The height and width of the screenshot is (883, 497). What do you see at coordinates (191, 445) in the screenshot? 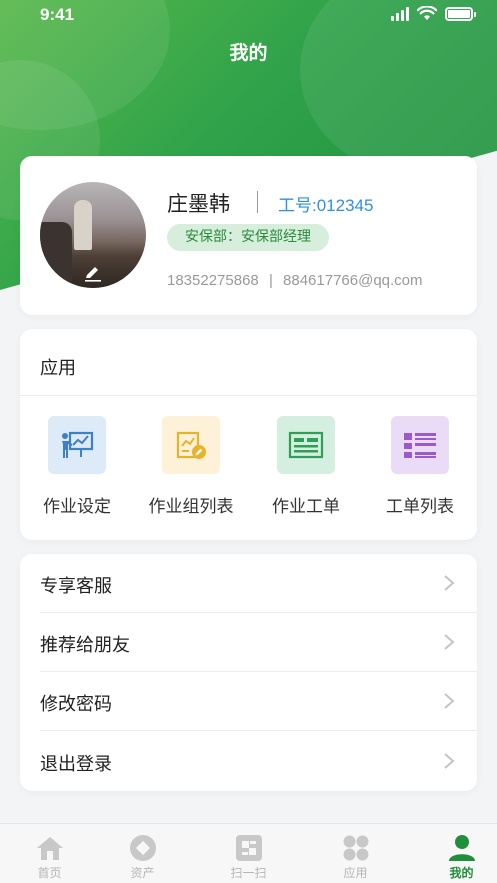
I see `chart-edit-icon` at bounding box center [191, 445].